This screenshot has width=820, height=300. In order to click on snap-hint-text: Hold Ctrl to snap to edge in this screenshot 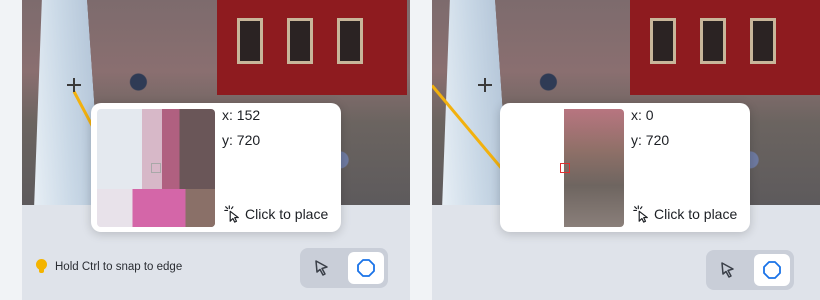, I will do `click(119, 266)`.